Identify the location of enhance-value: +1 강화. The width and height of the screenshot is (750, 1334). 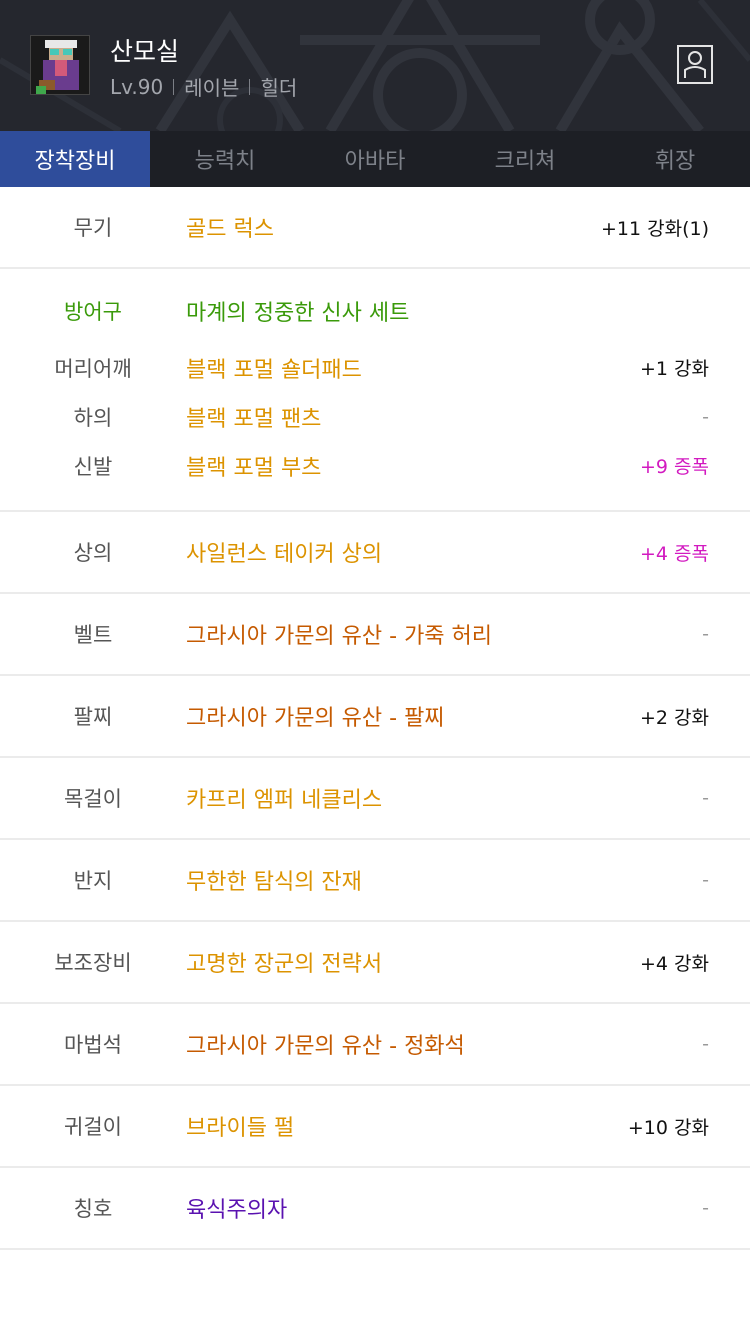
(674, 369).